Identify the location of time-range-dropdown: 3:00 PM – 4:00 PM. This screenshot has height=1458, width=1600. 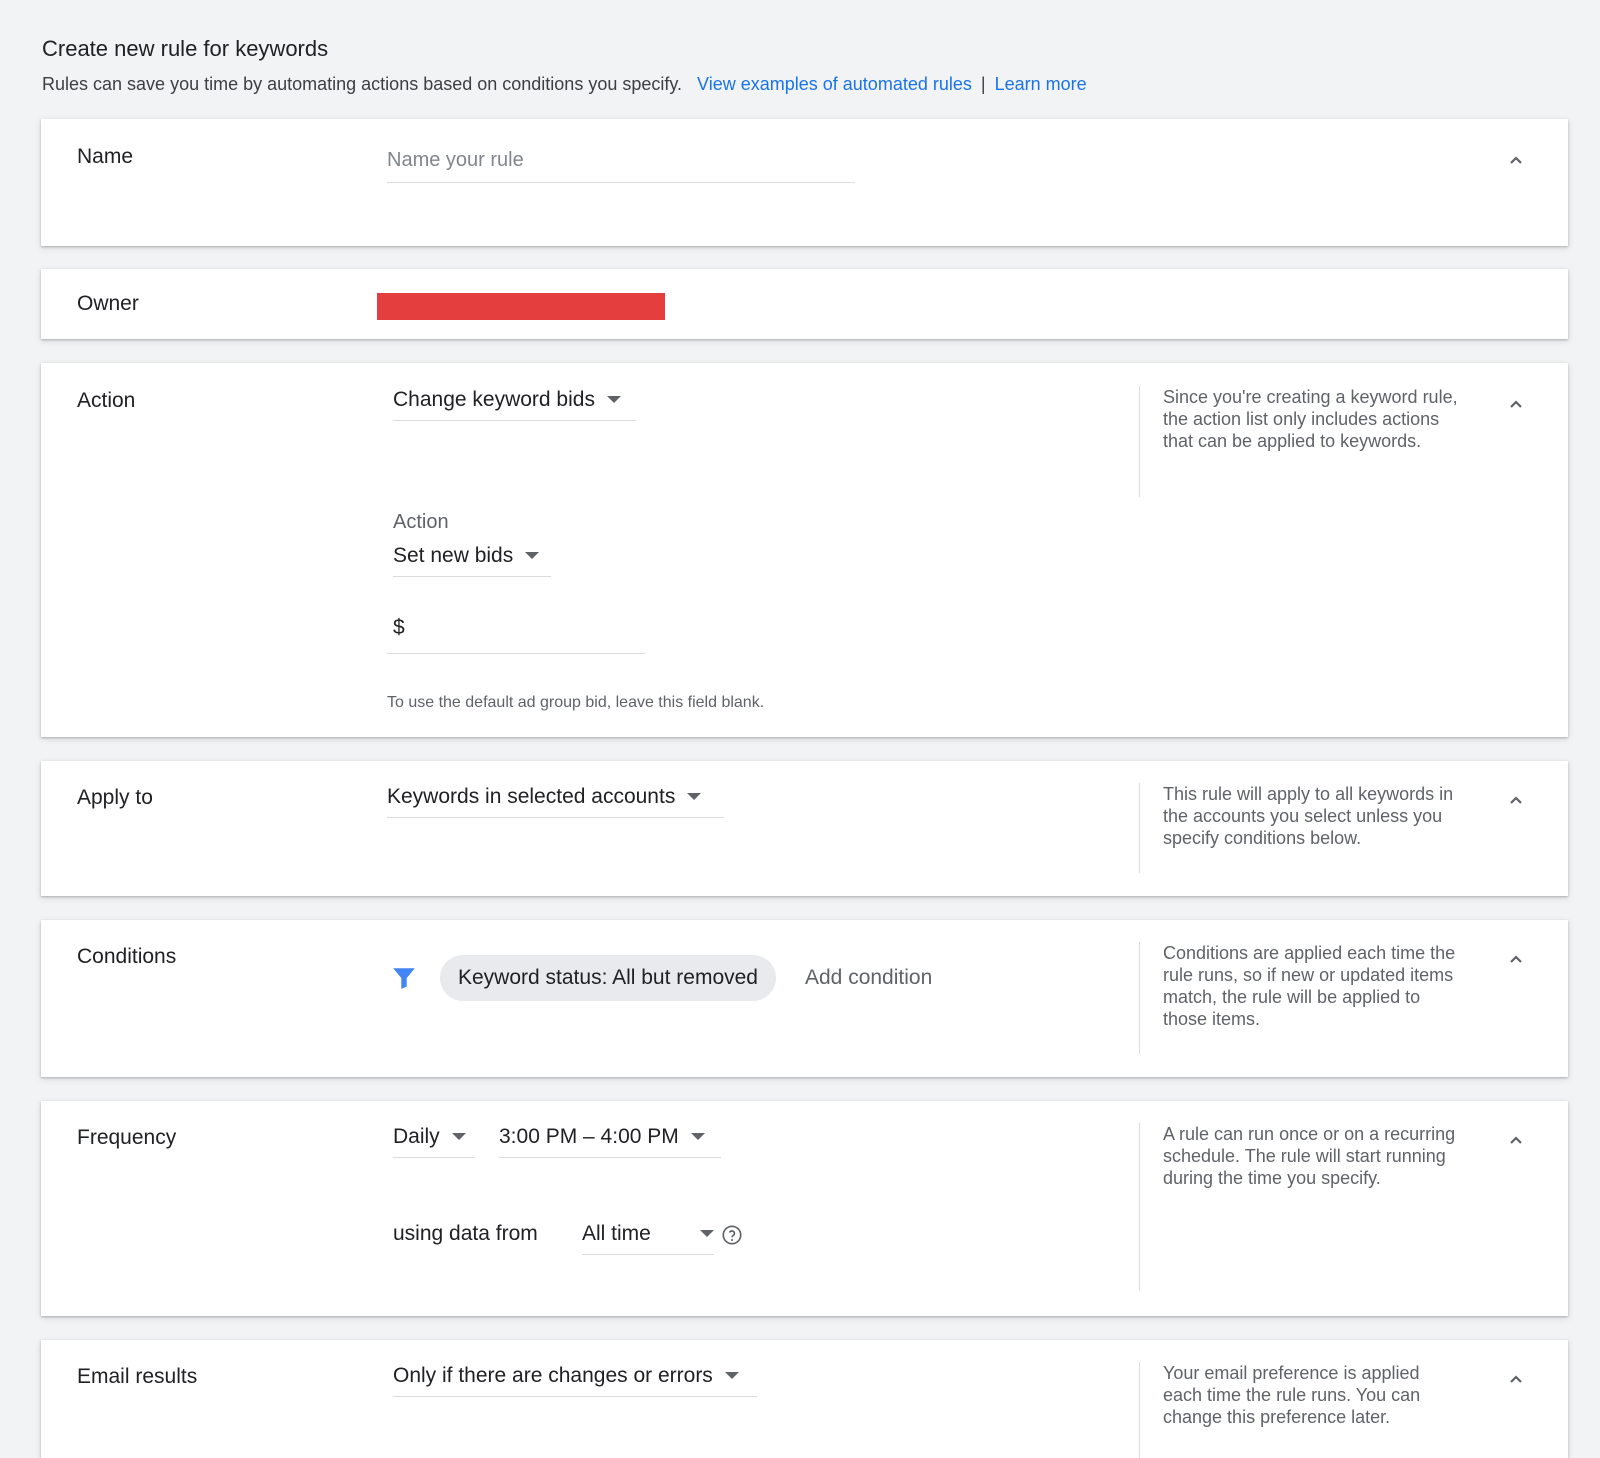
(610, 1137).